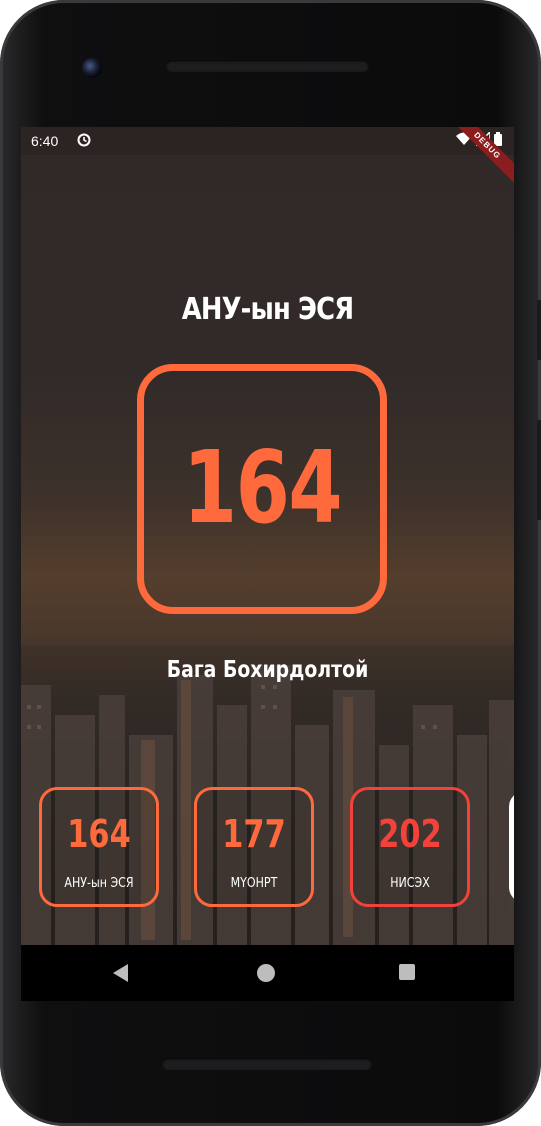 This screenshot has height=1126, width=541. Describe the element at coordinates (254, 834) in the screenshot. I see `station-card-value: 177` at that location.